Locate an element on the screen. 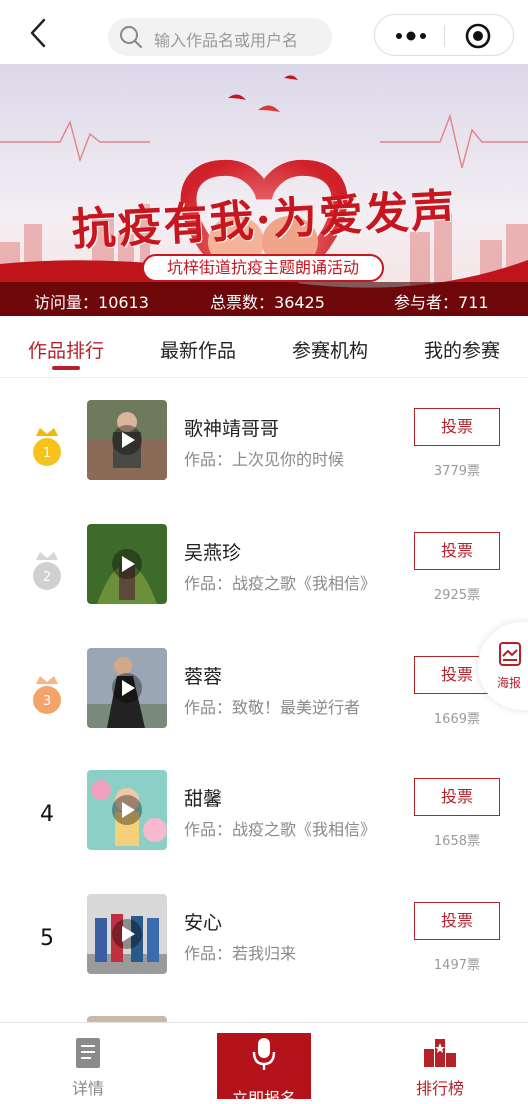 The width and height of the screenshot is (528, 1104). author-name: 吴燕珍 is located at coordinates (213, 553).